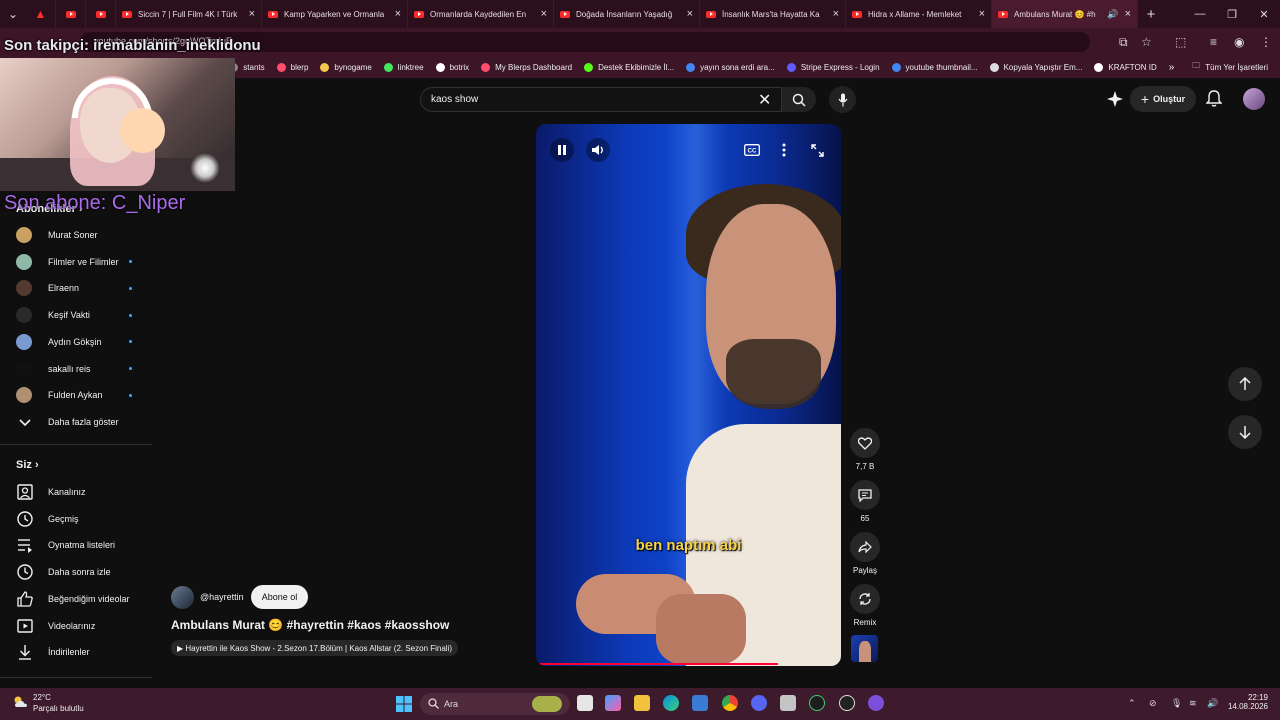 This screenshot has height=720, width=1280. Describe the element at coordinates (495, 704) in the screenshot. I see `taskbar-search: Ara` at that location.